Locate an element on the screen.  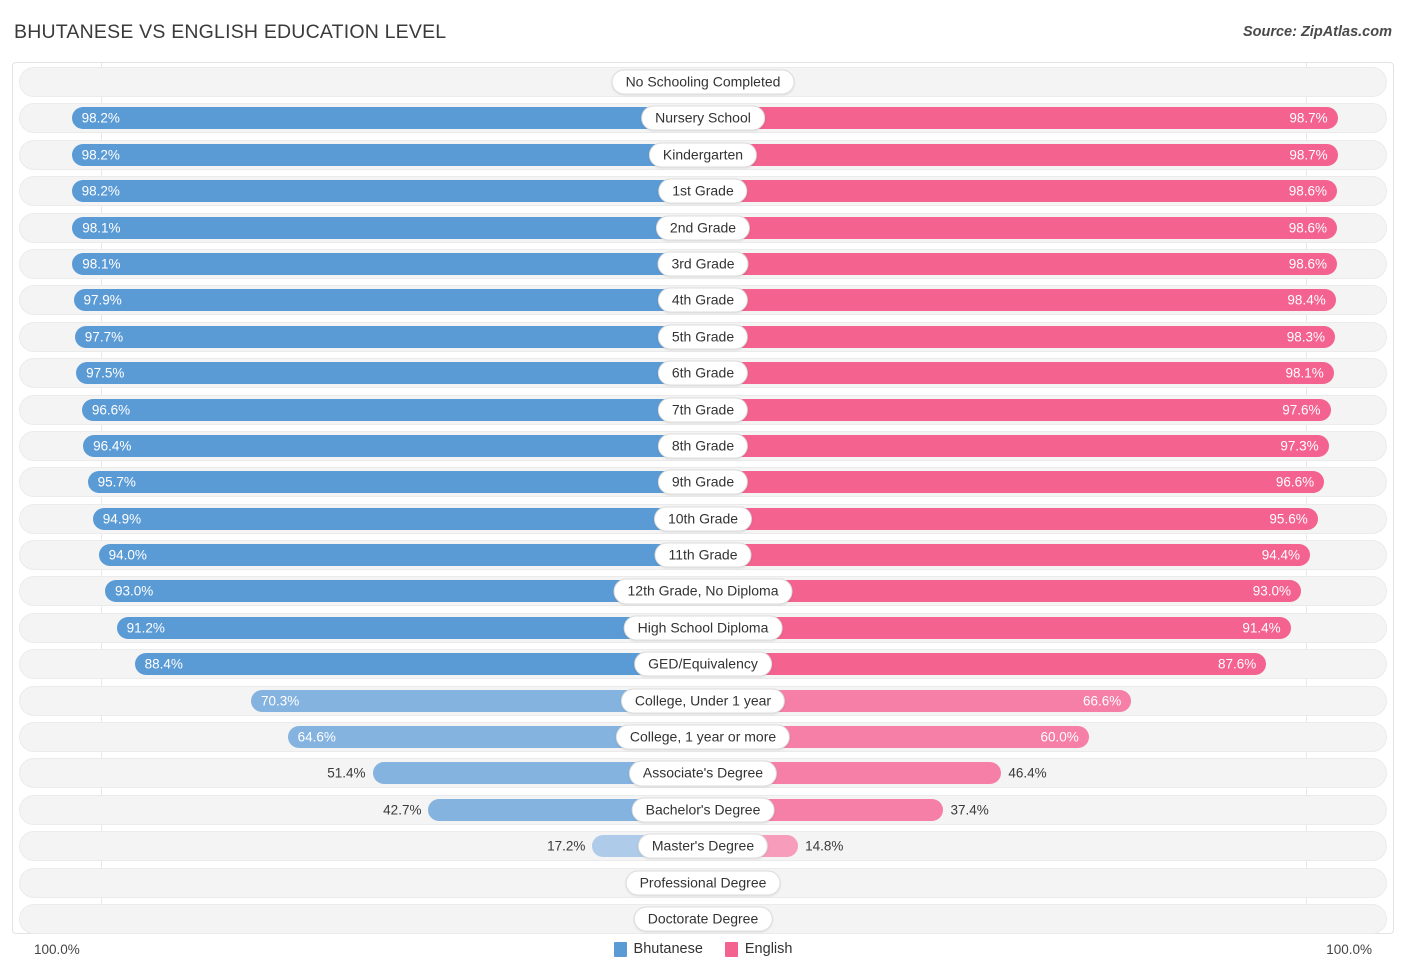
bar-row: 94.0% 94.4% 11th Grade is located at coordinates (703, 555).